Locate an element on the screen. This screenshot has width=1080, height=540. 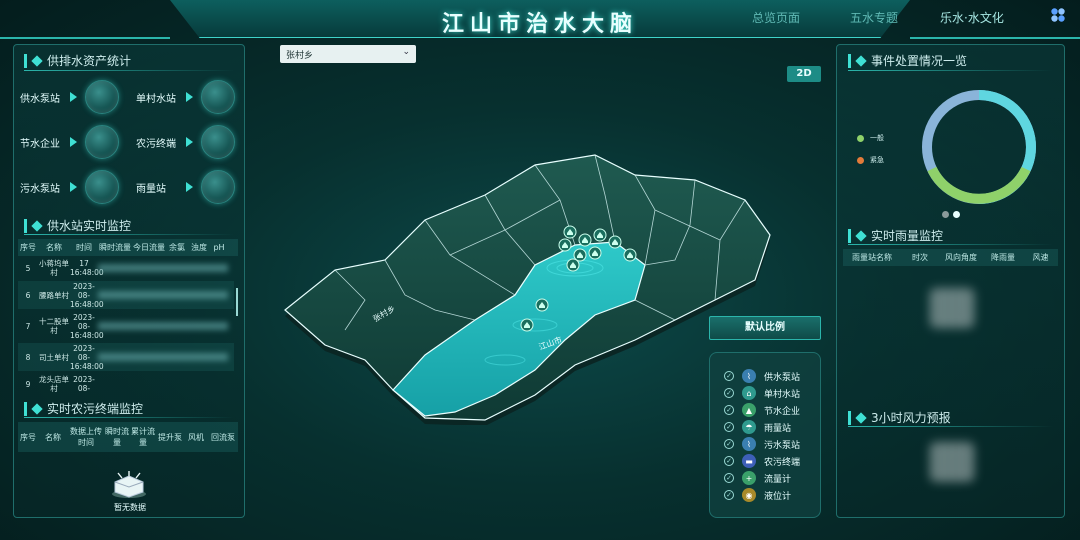
cell-time: 2023-08- 16:48:00 is located at coordinates (87, 326).